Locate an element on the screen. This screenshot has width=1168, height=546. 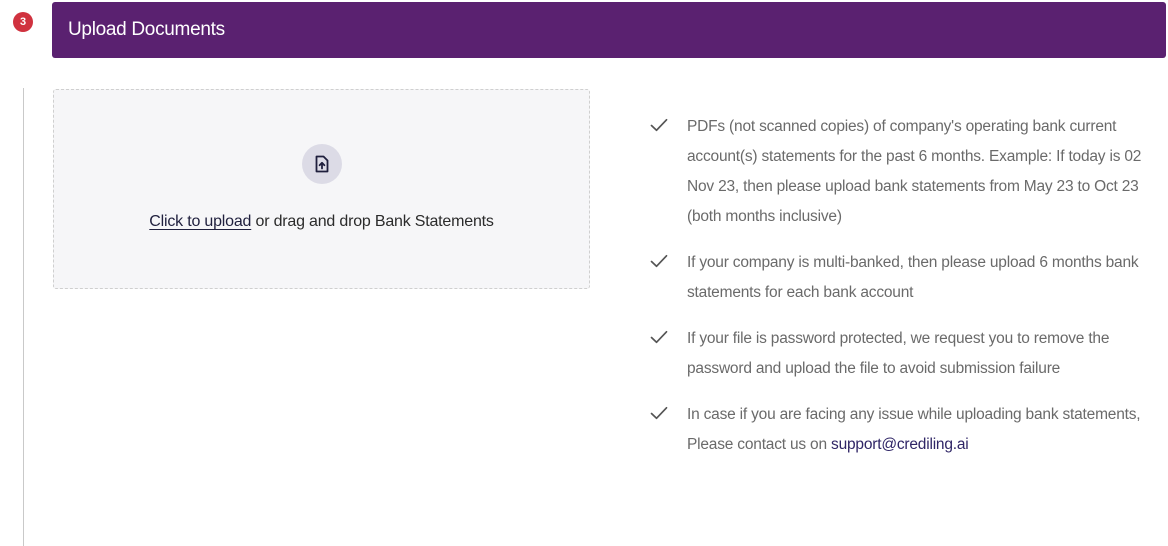
upload-instructions-rest: or drag and drop Bank Statements is located at coordinates (372, 221).